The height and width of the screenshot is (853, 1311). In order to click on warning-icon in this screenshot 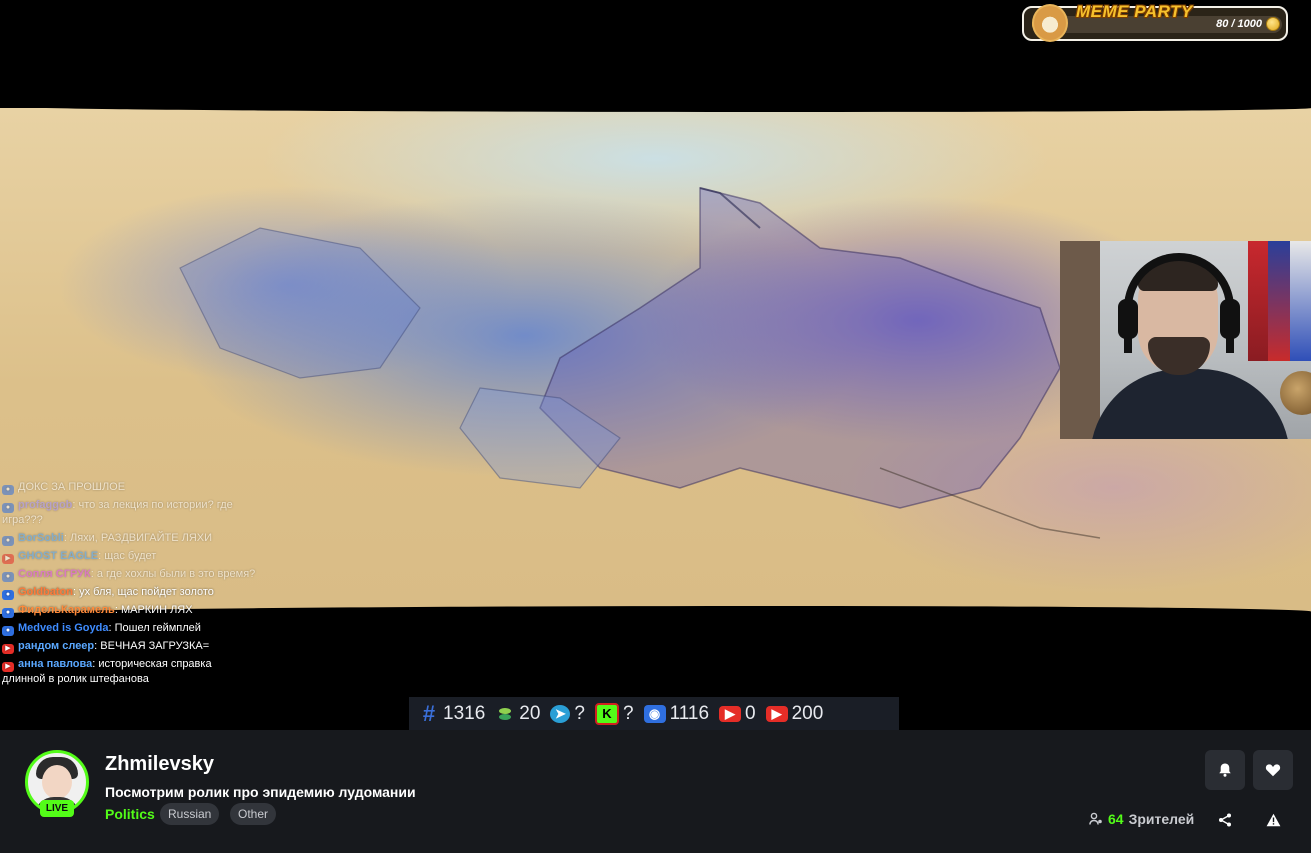, I will do `click(1273, 820)`.